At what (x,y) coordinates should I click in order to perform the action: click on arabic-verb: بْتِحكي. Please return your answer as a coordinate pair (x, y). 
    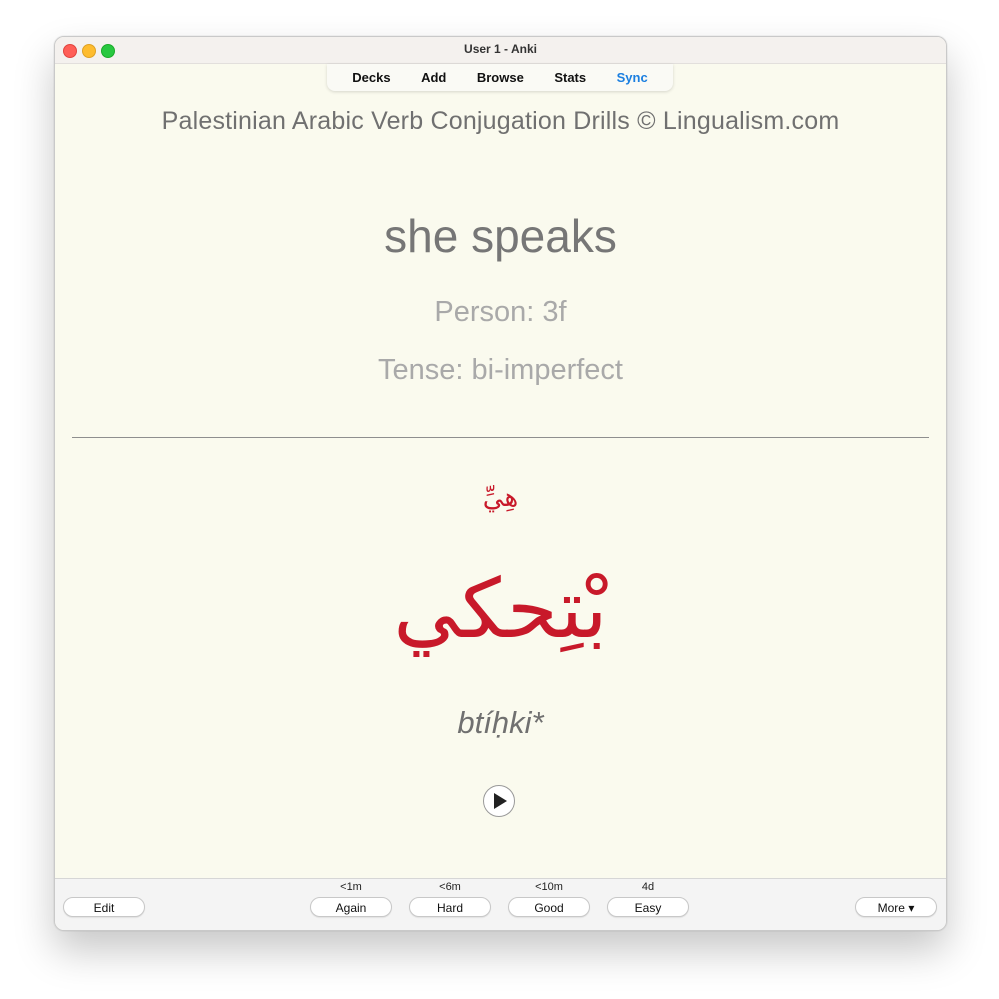
    Looking at the image, I should click on (500, 609).